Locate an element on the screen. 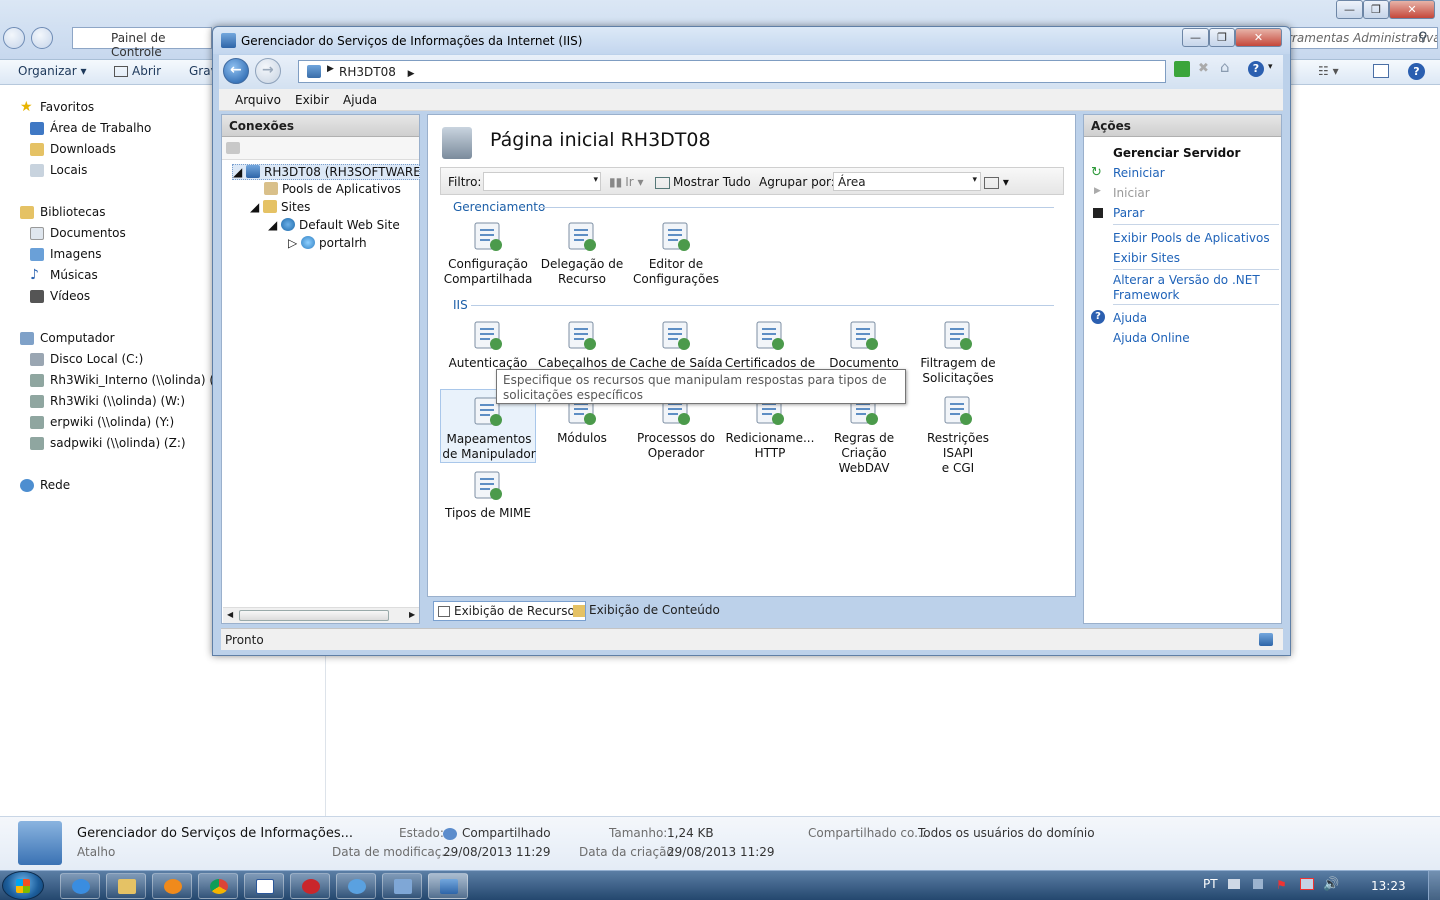 The width and height of the screenshot is (1440, 900). view-mode-button: ▾ is located at coordinates (996, 182).